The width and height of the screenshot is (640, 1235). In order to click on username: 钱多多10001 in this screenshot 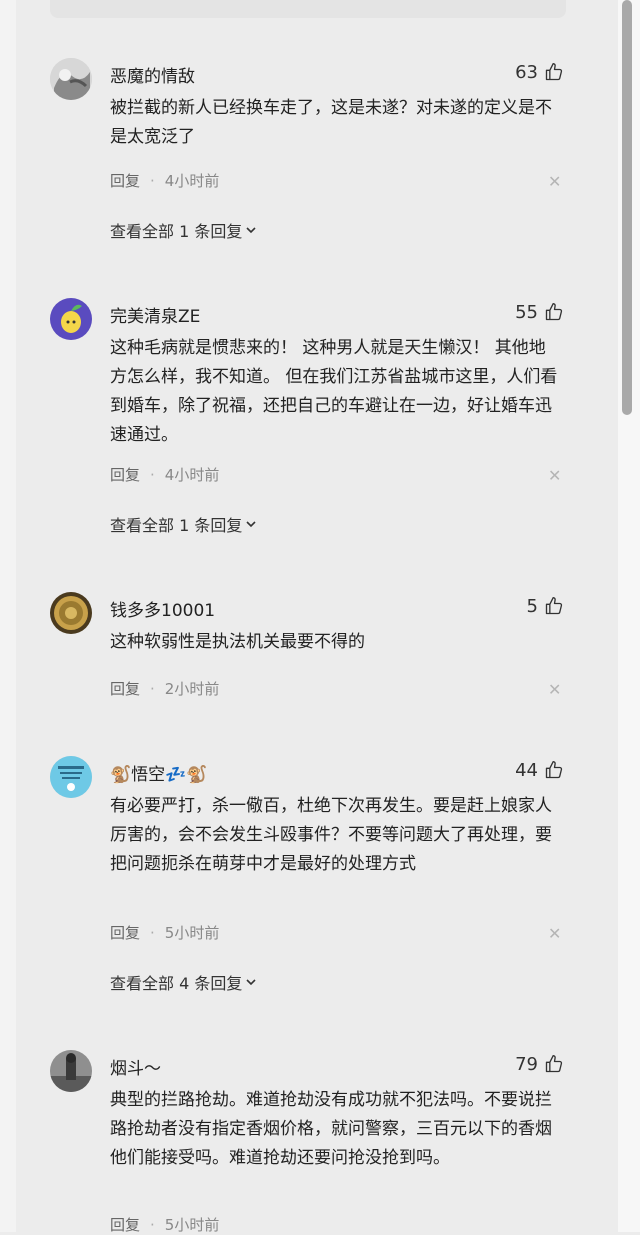, I will do `click(162, 608)`.